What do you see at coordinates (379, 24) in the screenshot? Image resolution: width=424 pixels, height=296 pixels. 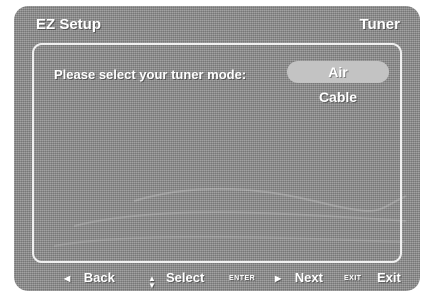 I see `menu-section-title: Tuner` at bounding box center [379, 24].